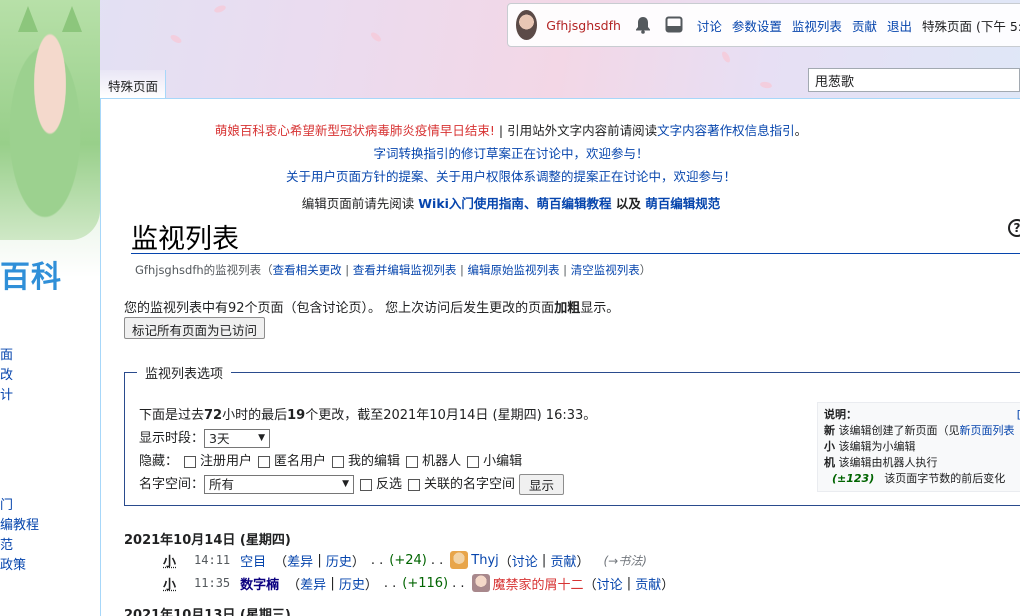 This screenshot has width=1020, height=616. What do you see at coordinates (605, 270) in the screenshot?
I see `clear-watchlist-link: 清空监视列表` at bounding box center [605, 270].